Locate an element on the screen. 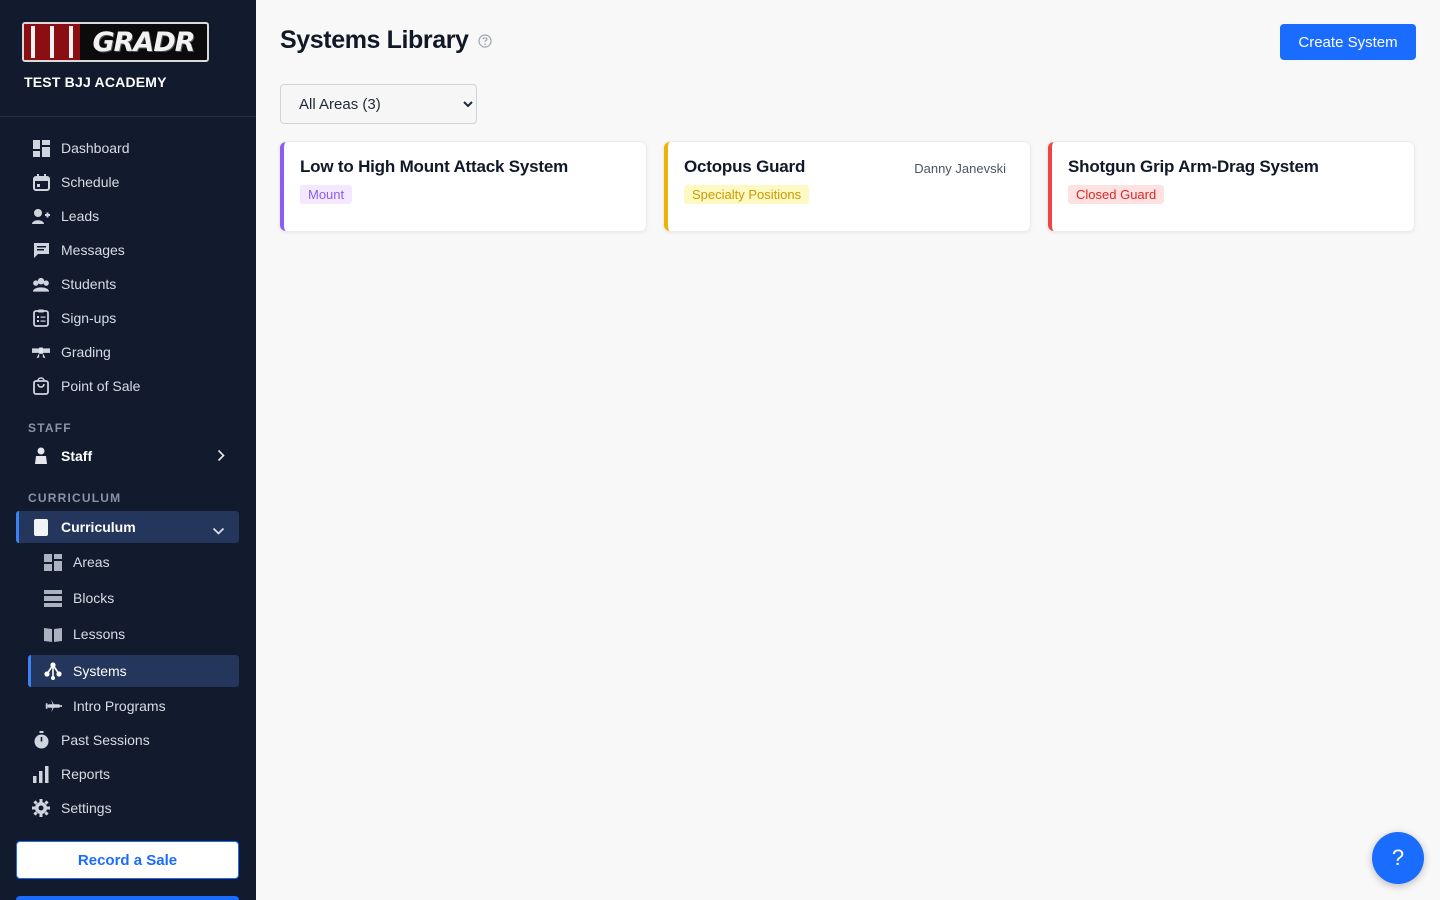  sidebar-item-point-of-sale: Point of Sale is located at coordinates (127, 386).